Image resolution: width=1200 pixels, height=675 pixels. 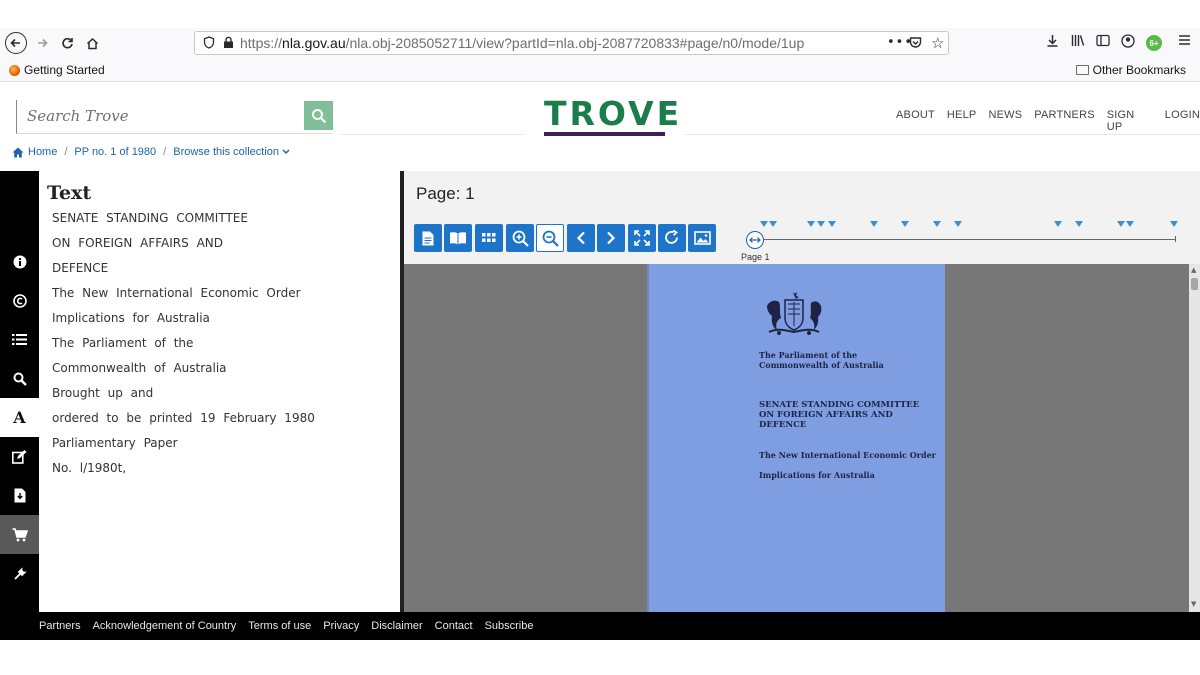 What do you see at coordinates (1182, 121) in the screenshot?
I see `nav-login: LOGIN` at bounding box center [1182, 121].